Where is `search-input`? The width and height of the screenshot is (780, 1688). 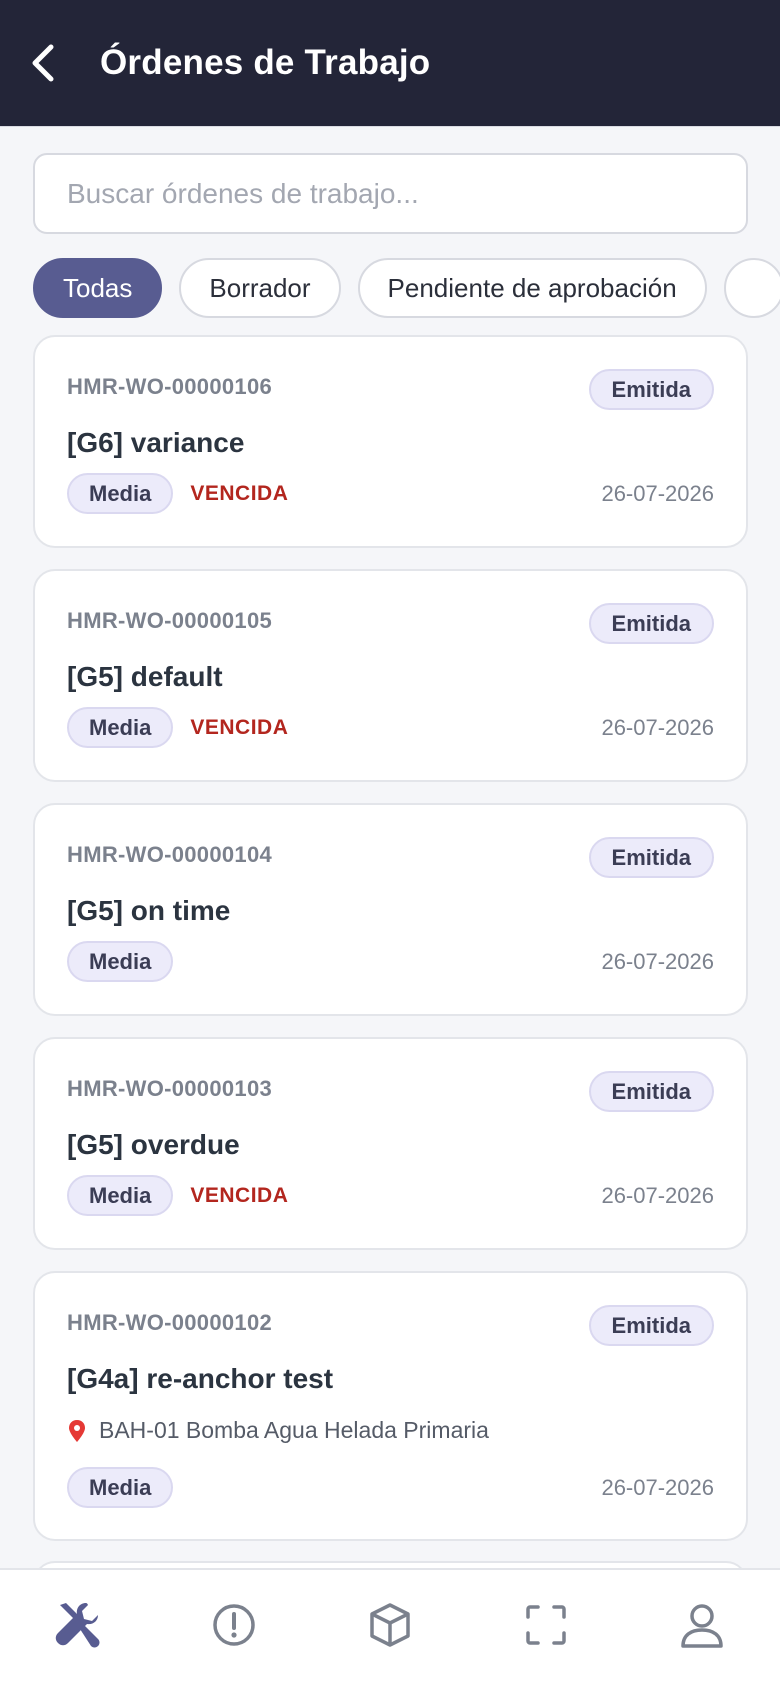 search-input is located at coordinates (390, 193).